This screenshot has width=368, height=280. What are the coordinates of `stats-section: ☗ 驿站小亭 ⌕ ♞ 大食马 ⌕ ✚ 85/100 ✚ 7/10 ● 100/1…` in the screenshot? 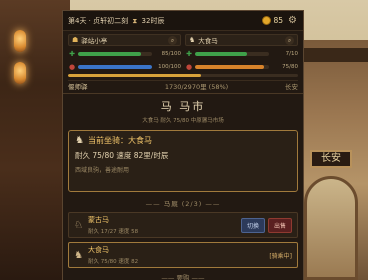 It's located at (183, 61).